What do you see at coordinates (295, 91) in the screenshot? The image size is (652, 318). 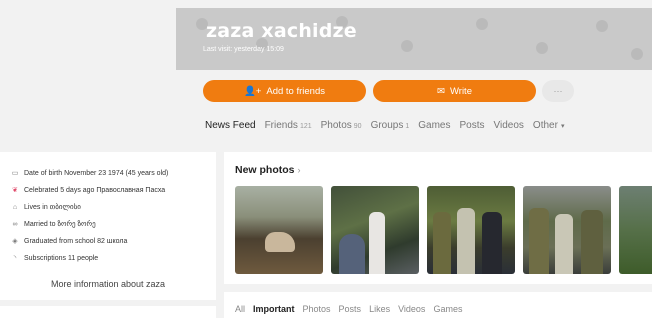 I see `add-to-friends-label: Add to friends` at bounding box center [295, 91].